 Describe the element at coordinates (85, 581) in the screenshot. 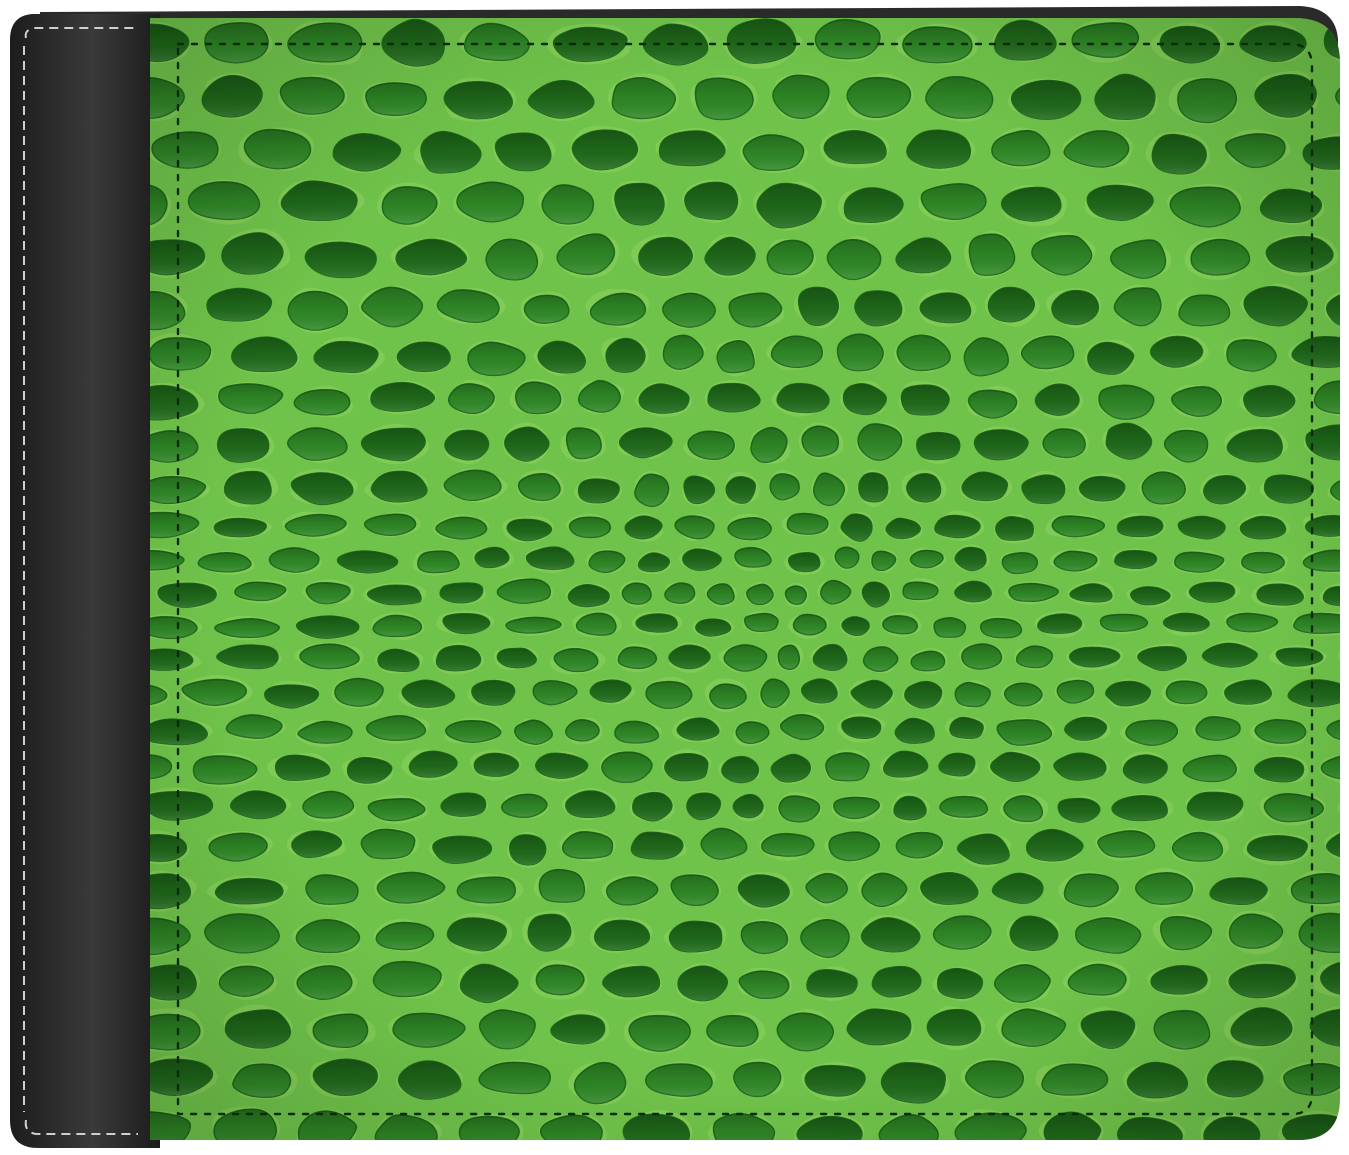

I see `wallet-spine` at that location.